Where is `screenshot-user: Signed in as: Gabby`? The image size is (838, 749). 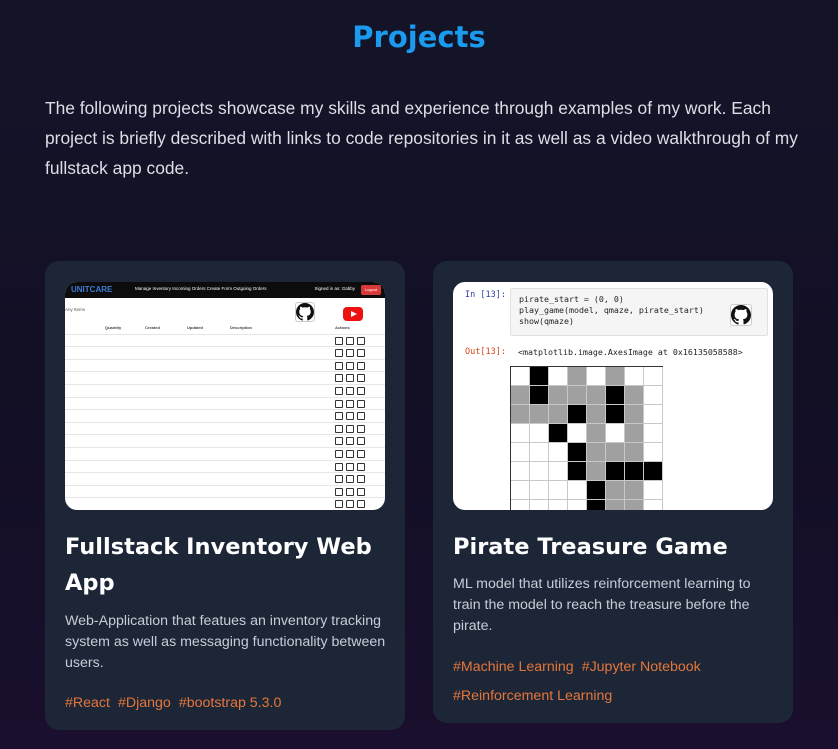
screenshot-user: Signed in as: Gabby is located at coordinates (334, 288).